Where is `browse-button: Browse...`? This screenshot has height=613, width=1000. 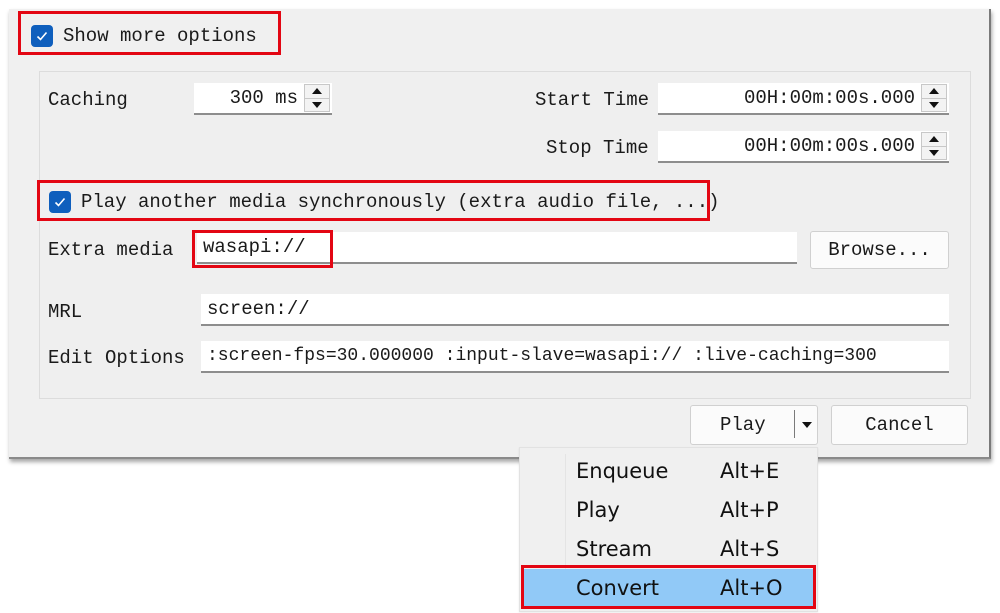
browse-button: Browse... is located at coordinates (879, 250).